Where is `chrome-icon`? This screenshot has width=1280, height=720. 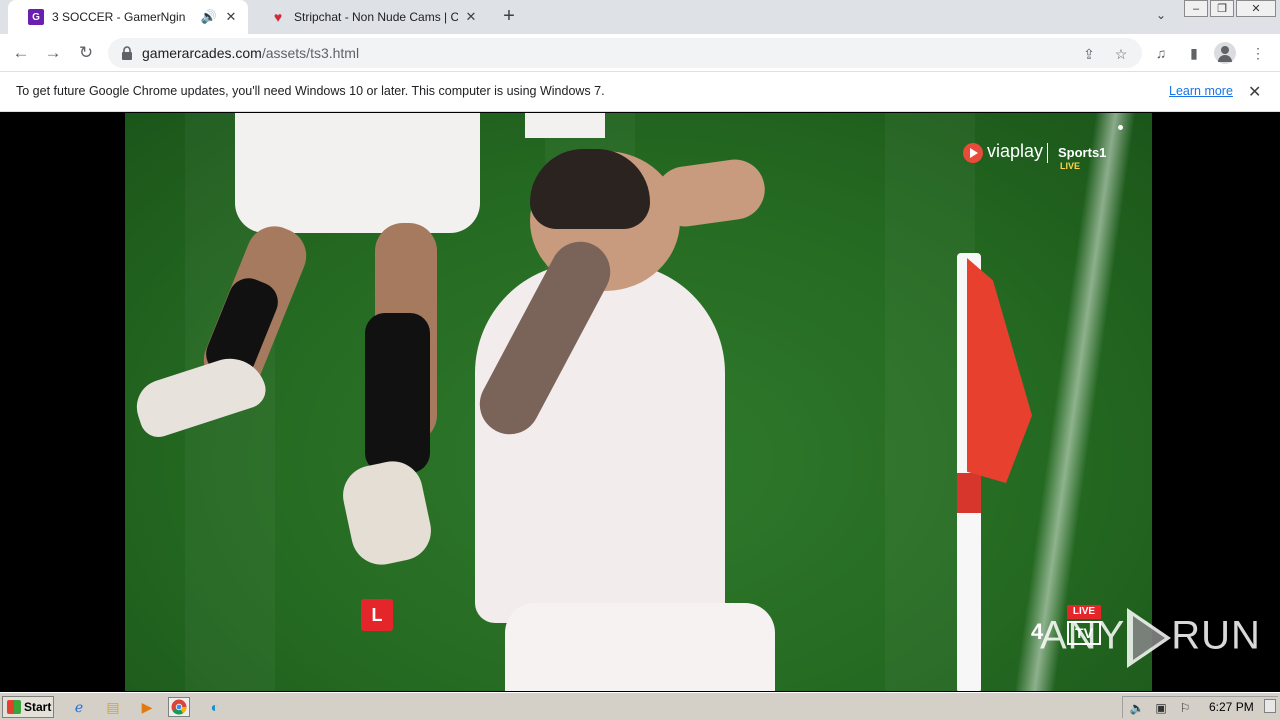 chrome-icon is located at coordinates (179, 707).